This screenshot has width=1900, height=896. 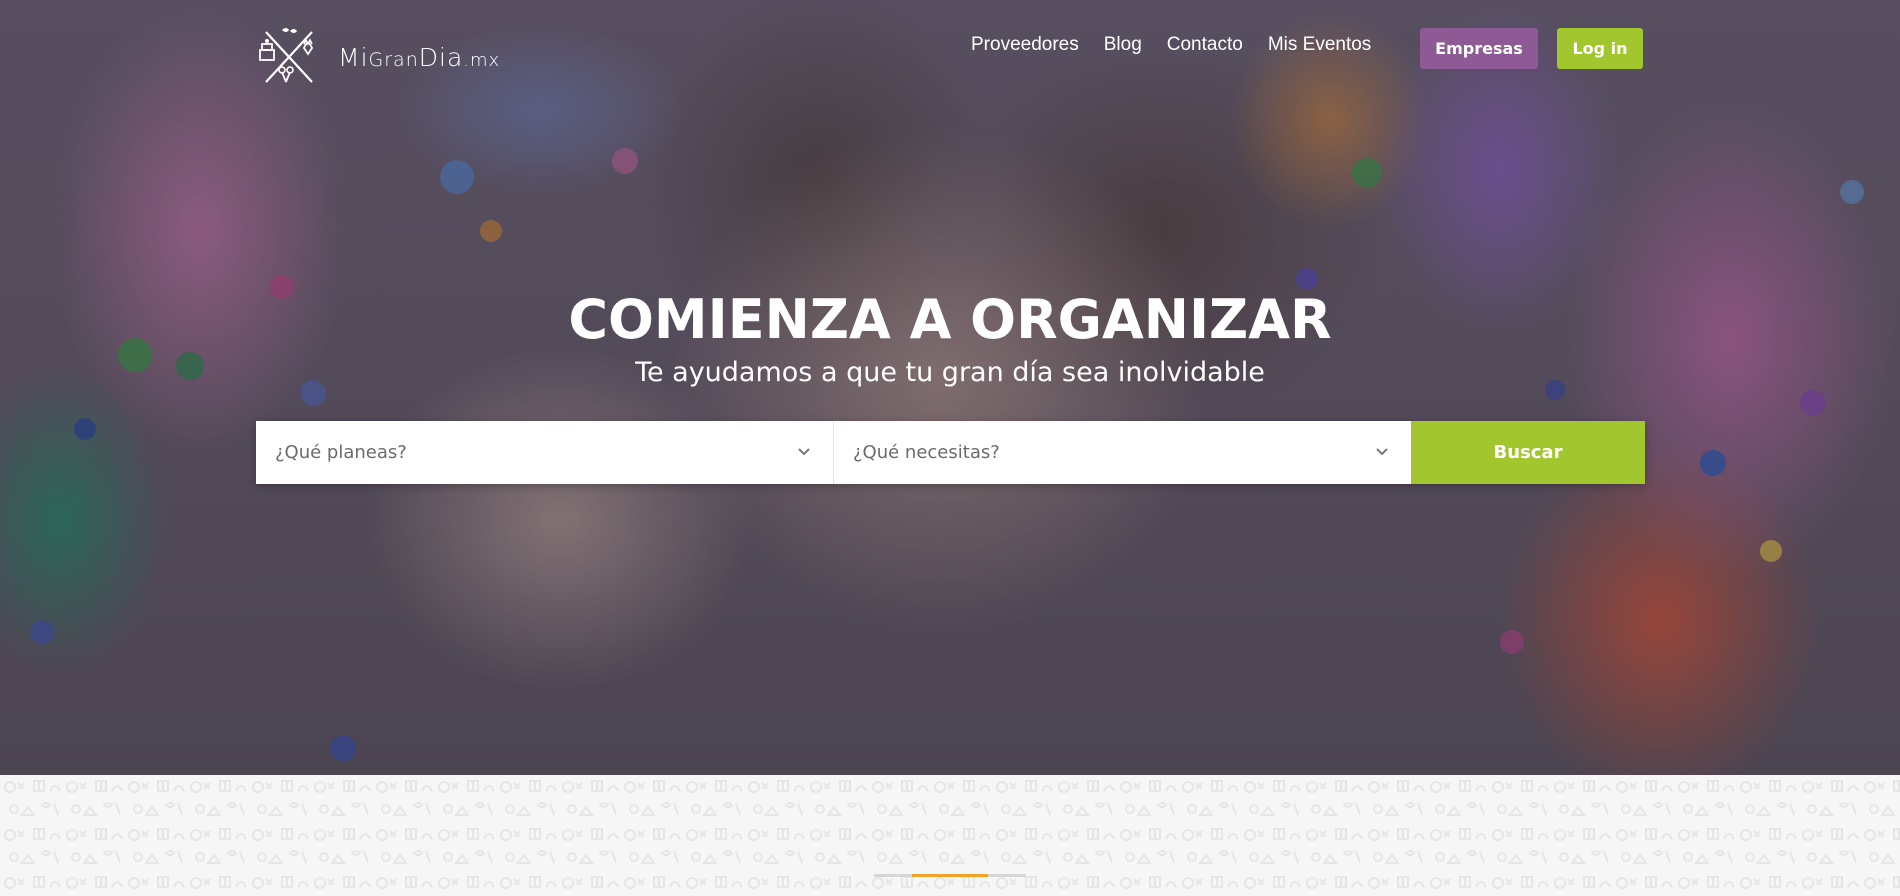 I want to click on service-type-select-label: ¿Qué necesitas?, so click(x=926, y=452).